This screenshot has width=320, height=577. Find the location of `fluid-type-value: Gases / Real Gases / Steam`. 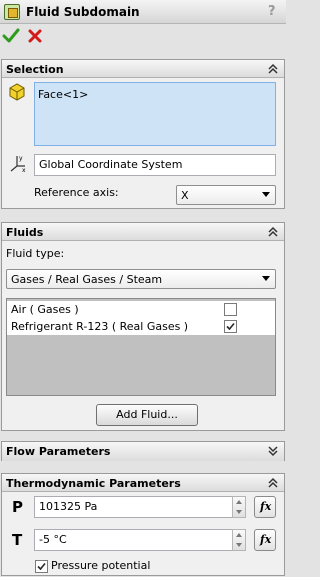

fluid-type-value: Gases / Real Gases / Steam is located at coordinates (87, 279).